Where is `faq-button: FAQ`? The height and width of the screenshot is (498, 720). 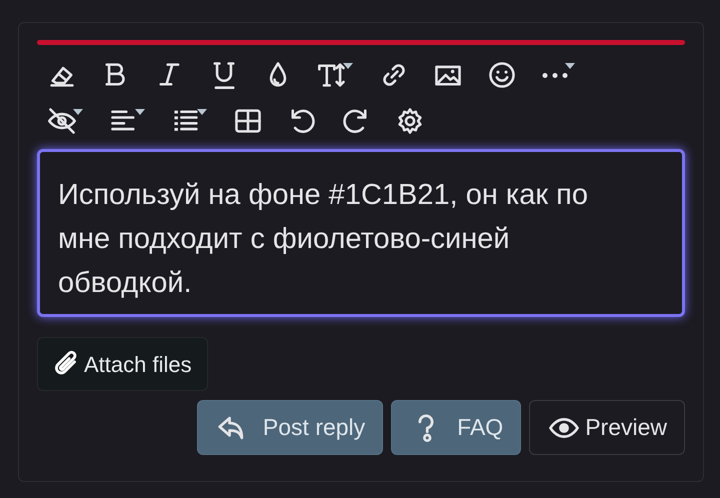
faq-button: FAQ is located at coordinates (456, 427).